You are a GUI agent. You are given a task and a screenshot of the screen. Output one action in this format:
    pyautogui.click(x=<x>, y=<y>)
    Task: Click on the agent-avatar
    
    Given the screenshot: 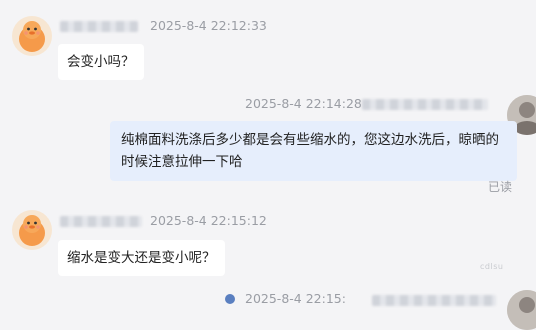 What is the action you would take?
    pyautogui.click(x=521, y=310)
    